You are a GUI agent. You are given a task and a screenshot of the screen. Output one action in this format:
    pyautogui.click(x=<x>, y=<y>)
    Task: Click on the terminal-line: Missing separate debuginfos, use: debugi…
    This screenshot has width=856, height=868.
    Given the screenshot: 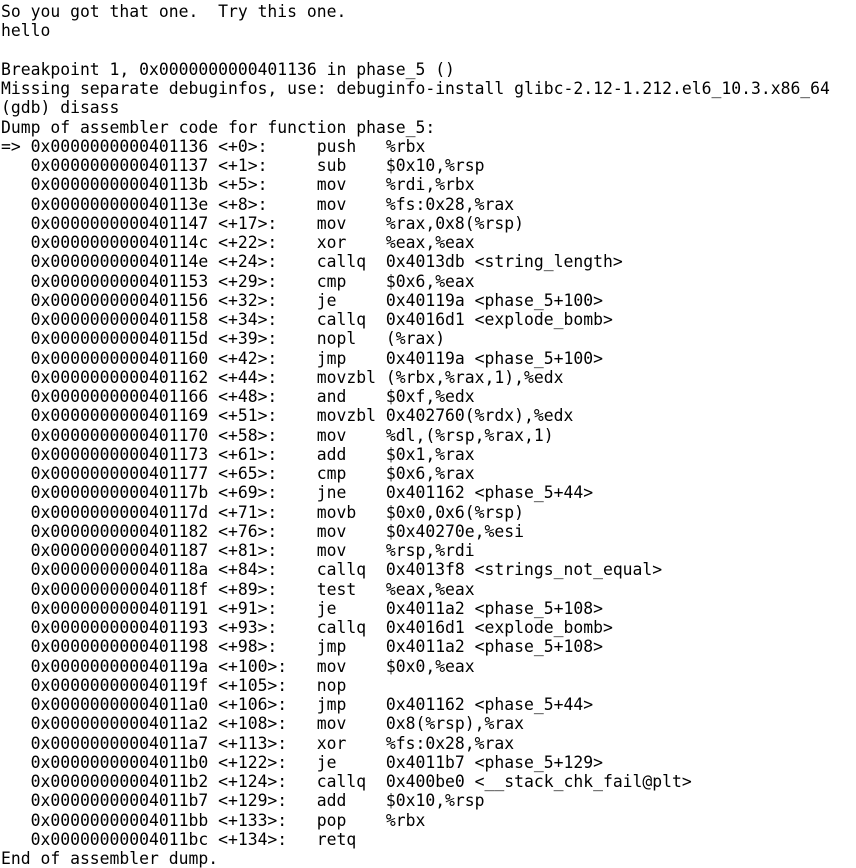 What is the action you would take?
    pyautogui.click(x=415, y=88)
    